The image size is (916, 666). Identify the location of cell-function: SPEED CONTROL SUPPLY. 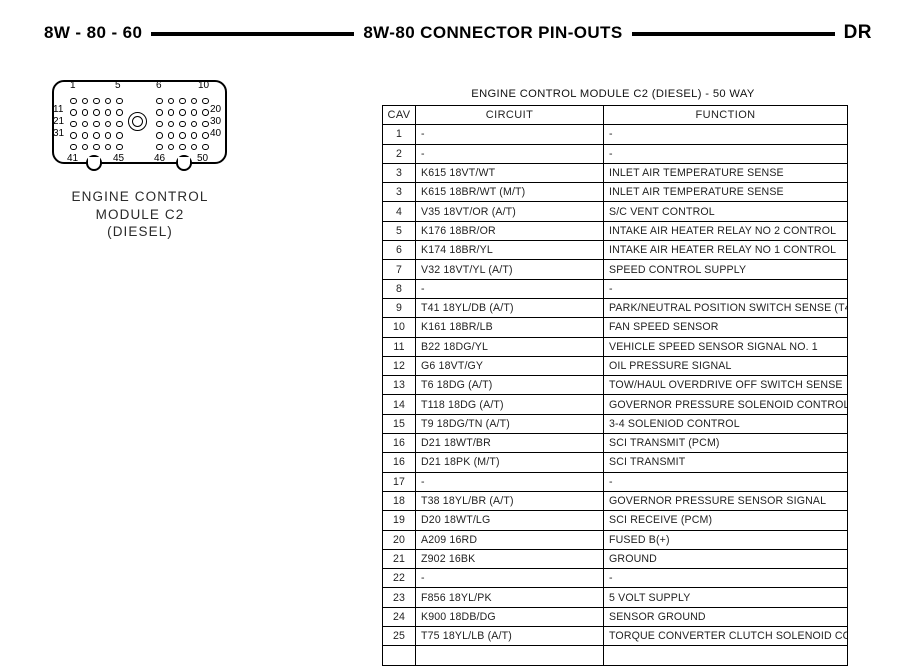
(725, 269).